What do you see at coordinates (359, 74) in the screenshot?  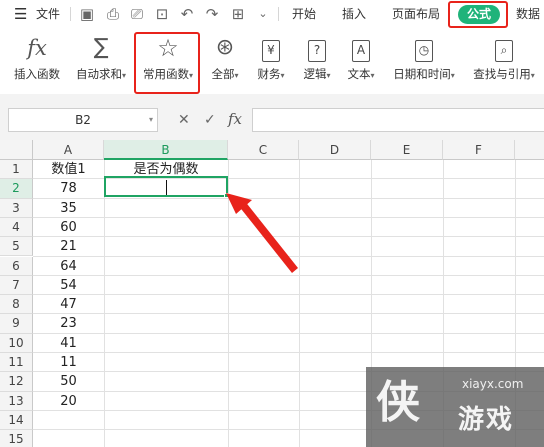 I see `button-label: 文本` at bounding box center [359, 74].